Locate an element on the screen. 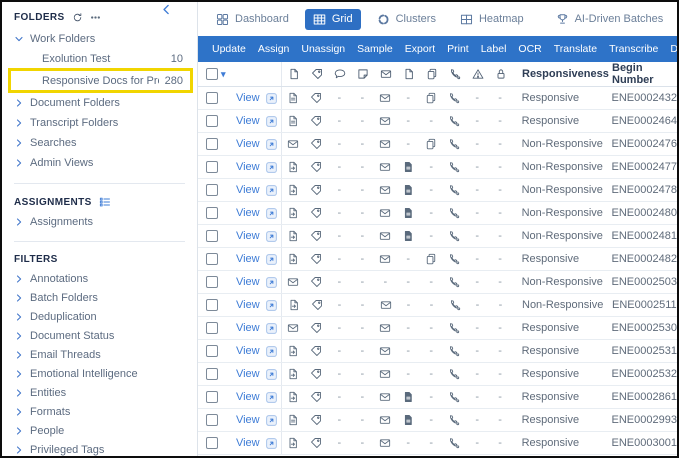 Image resolution: width=679 pixels, height=458 pixels. sidebar-filter-item: Privileged Tags is located at coordinates (99, 448).